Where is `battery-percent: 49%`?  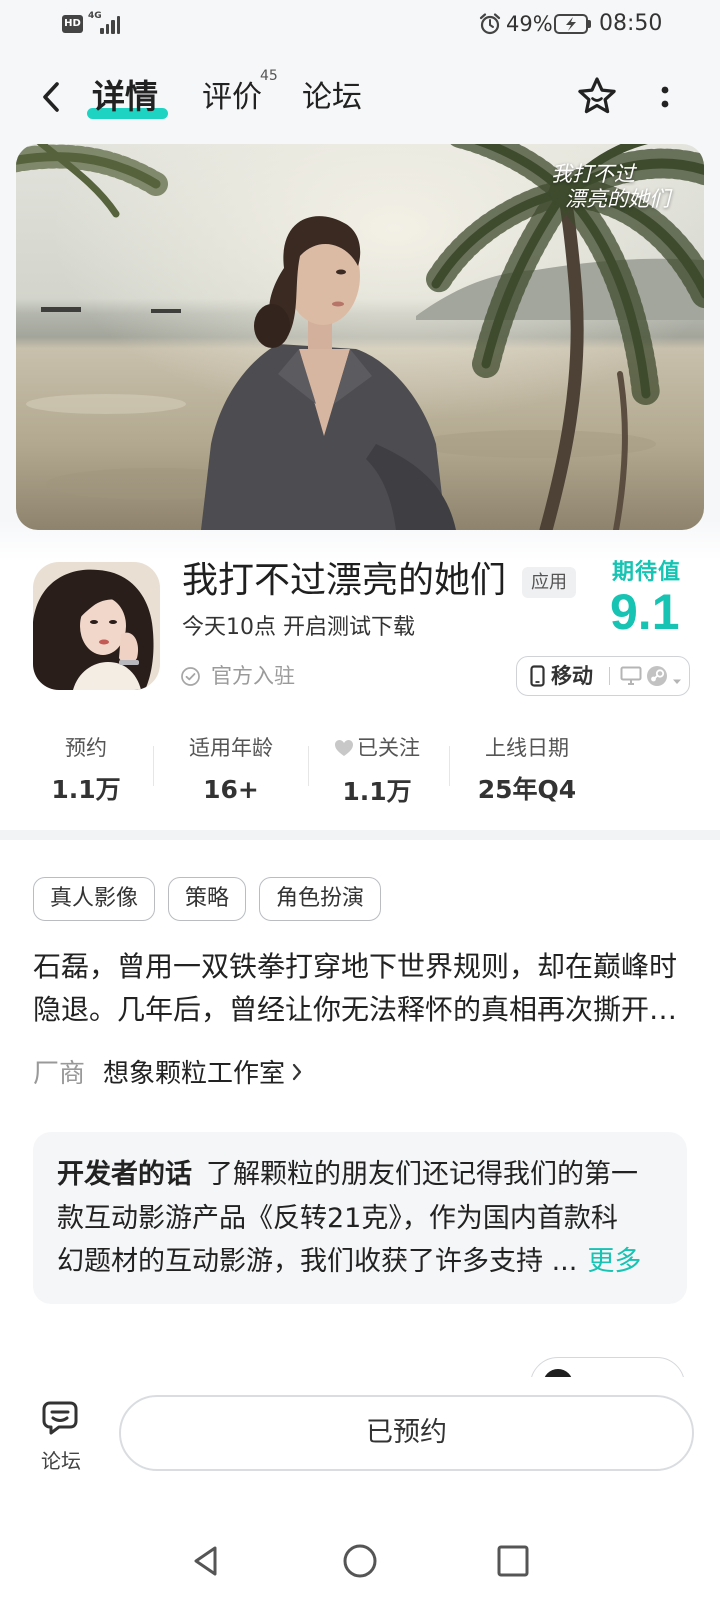 battery-percent: 49% is located at coordinates (529, 24).